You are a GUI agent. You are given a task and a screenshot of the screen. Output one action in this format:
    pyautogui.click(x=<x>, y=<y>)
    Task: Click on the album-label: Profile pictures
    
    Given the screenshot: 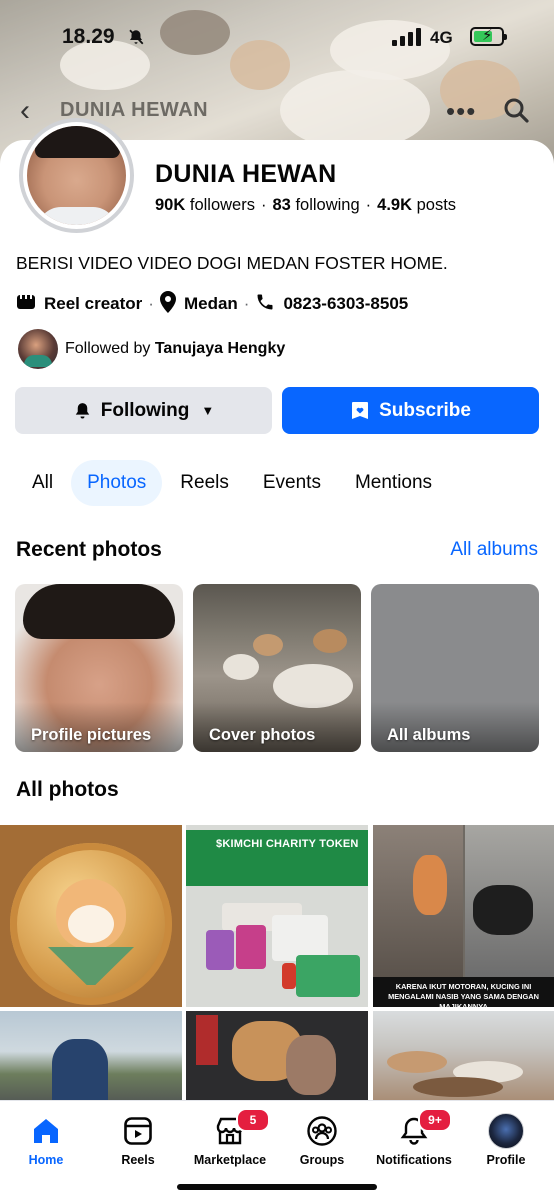 What is the action you would take?
    pyautogui.click(x=91, y=735)
    